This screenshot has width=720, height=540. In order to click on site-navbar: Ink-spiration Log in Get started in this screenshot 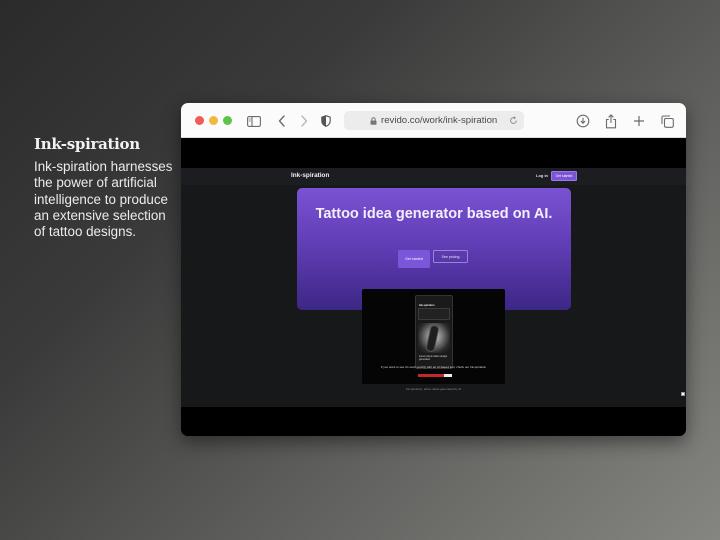, I will do `click(433, 176)`.